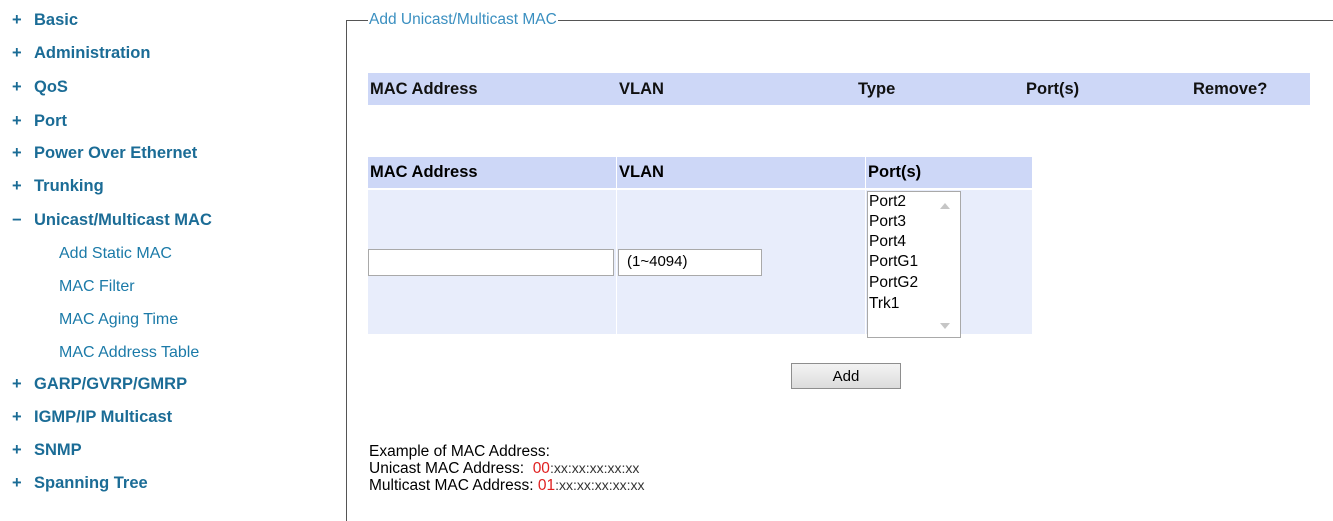 The image size is (1333, 521). I want to click on port-option: PortG2, so click(893, 282).